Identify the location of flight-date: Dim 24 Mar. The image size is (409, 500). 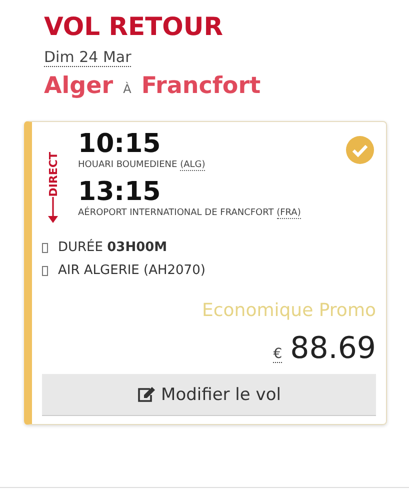
(88, 58).